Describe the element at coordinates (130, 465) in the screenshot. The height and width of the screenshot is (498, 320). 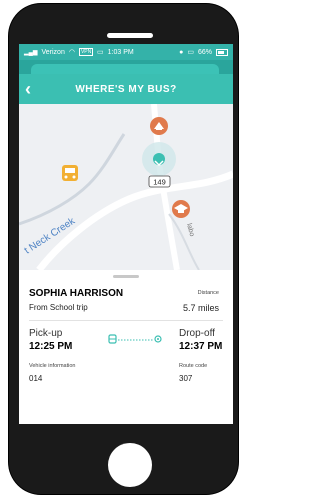
I see `home-button` at that location.